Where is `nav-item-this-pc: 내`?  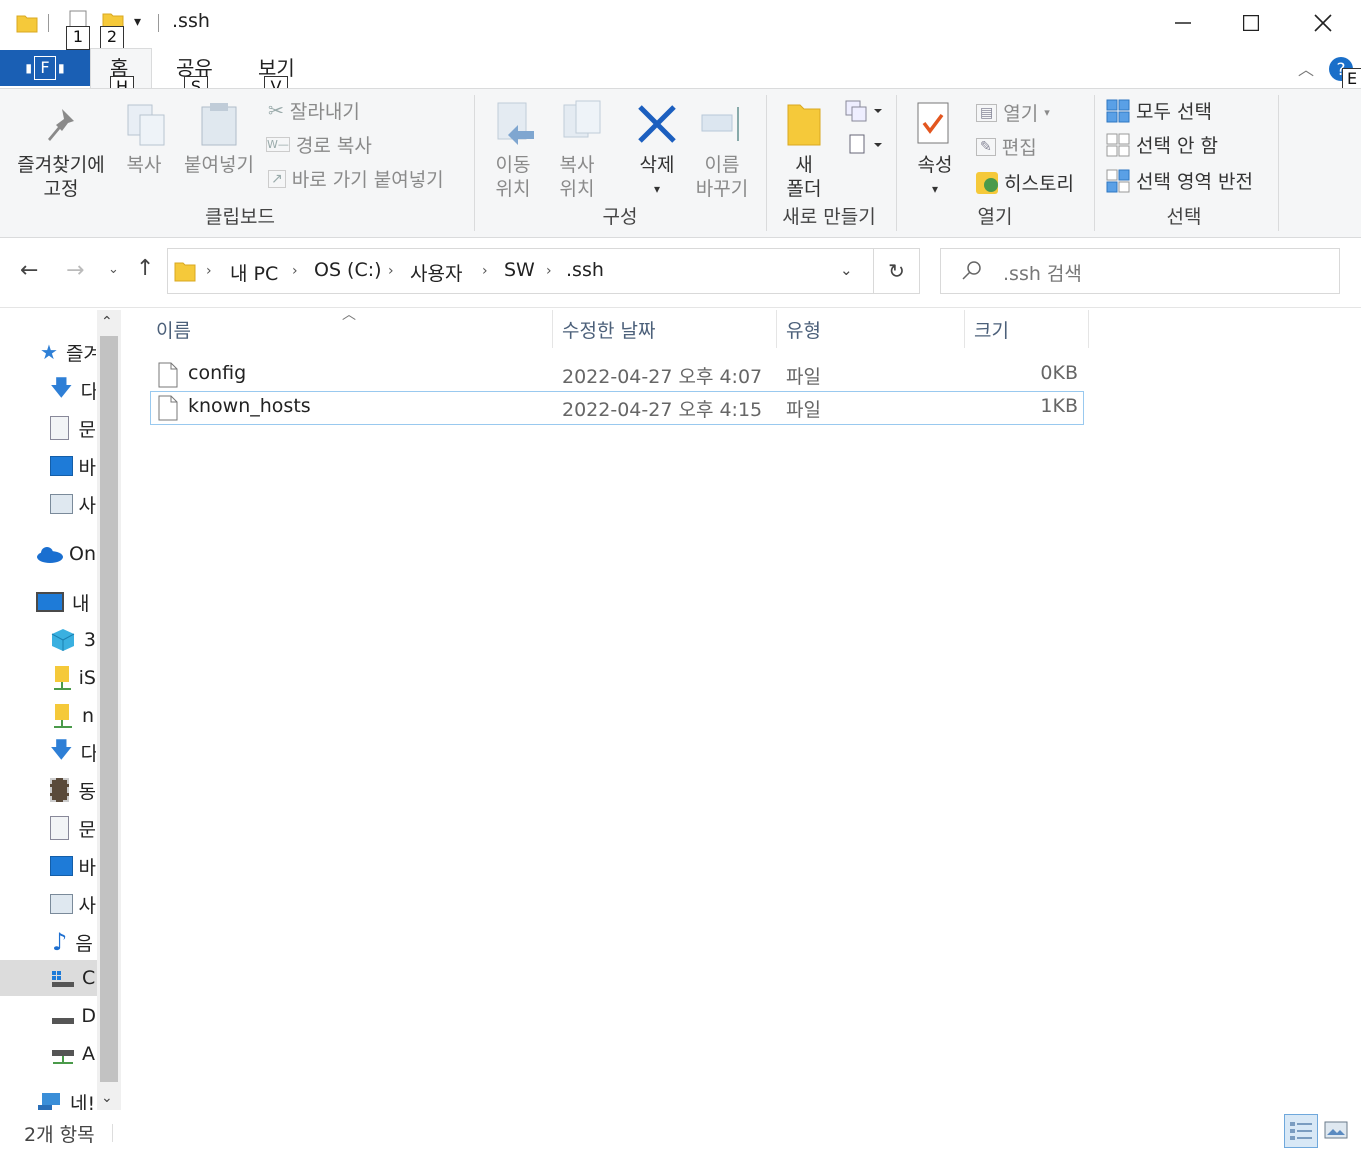
nav-item-this-pc: 내 is located at coordinates (66, 602).